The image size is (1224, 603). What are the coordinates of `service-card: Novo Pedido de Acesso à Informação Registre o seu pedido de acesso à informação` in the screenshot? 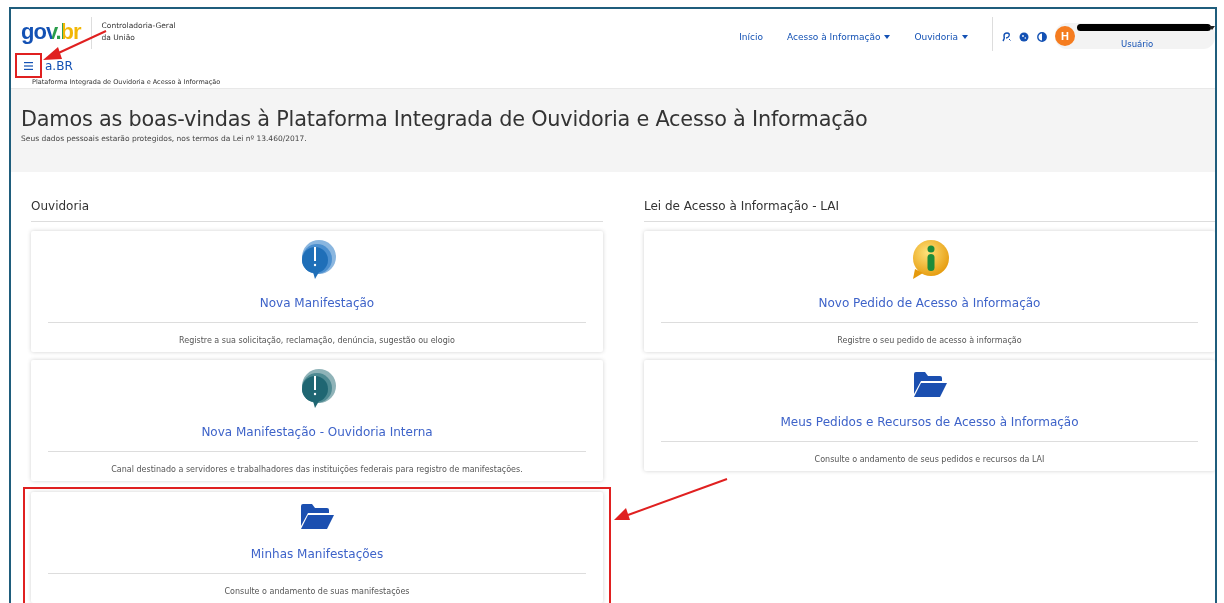 It's located at (929, 291).